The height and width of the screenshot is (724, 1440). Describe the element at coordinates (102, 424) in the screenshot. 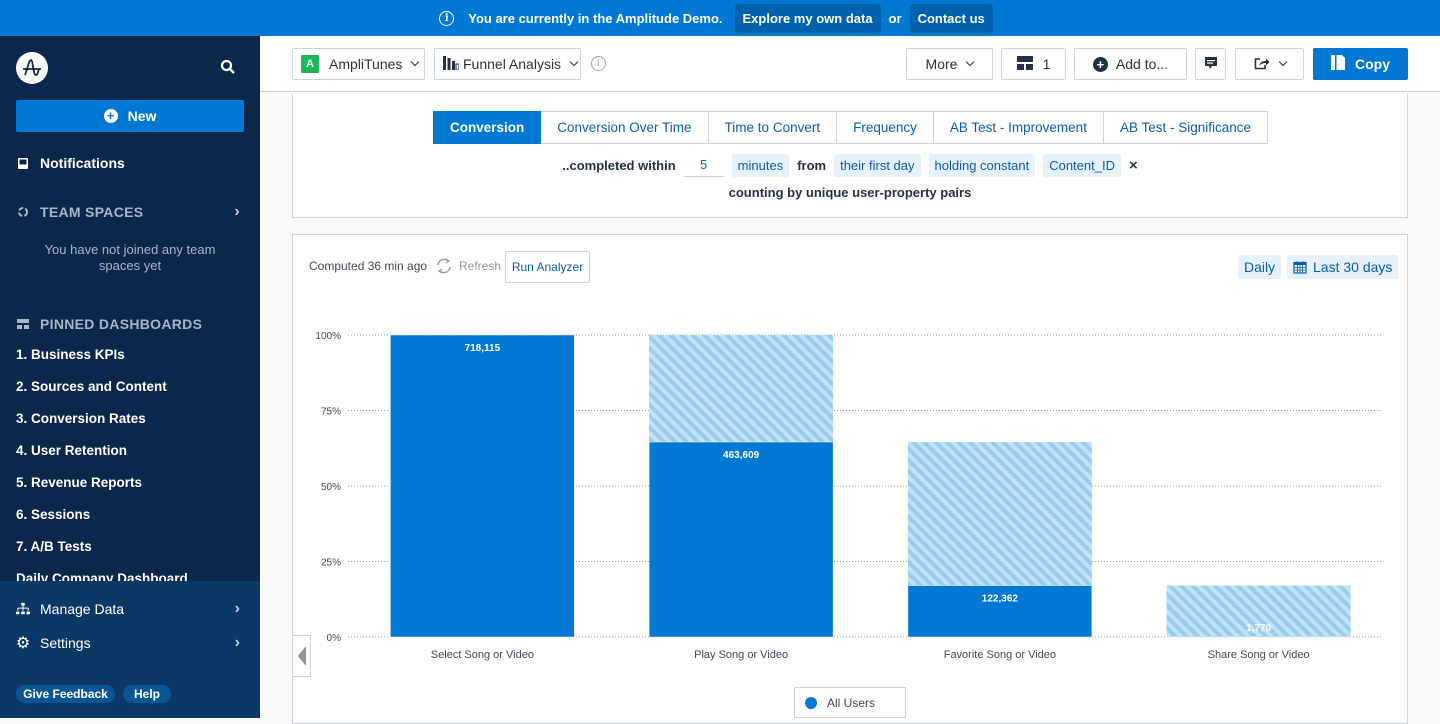

I see `pinned-dashboard-item: 3. Conversion Rates` at that location.